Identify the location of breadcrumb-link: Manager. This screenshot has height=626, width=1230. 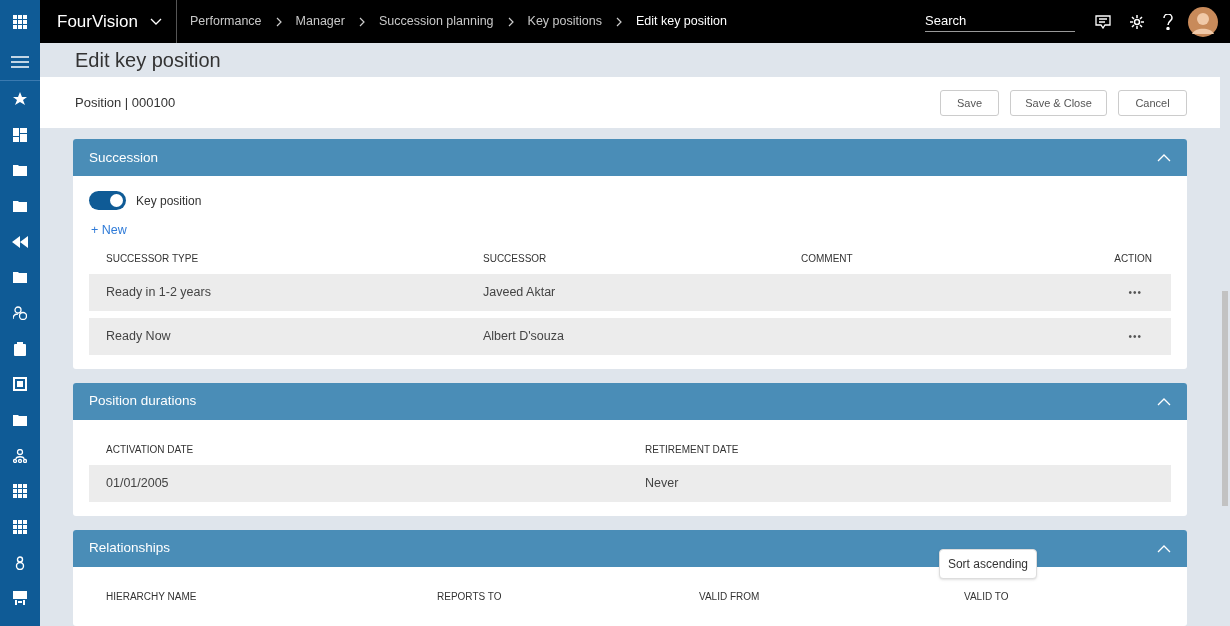
(320, 21).